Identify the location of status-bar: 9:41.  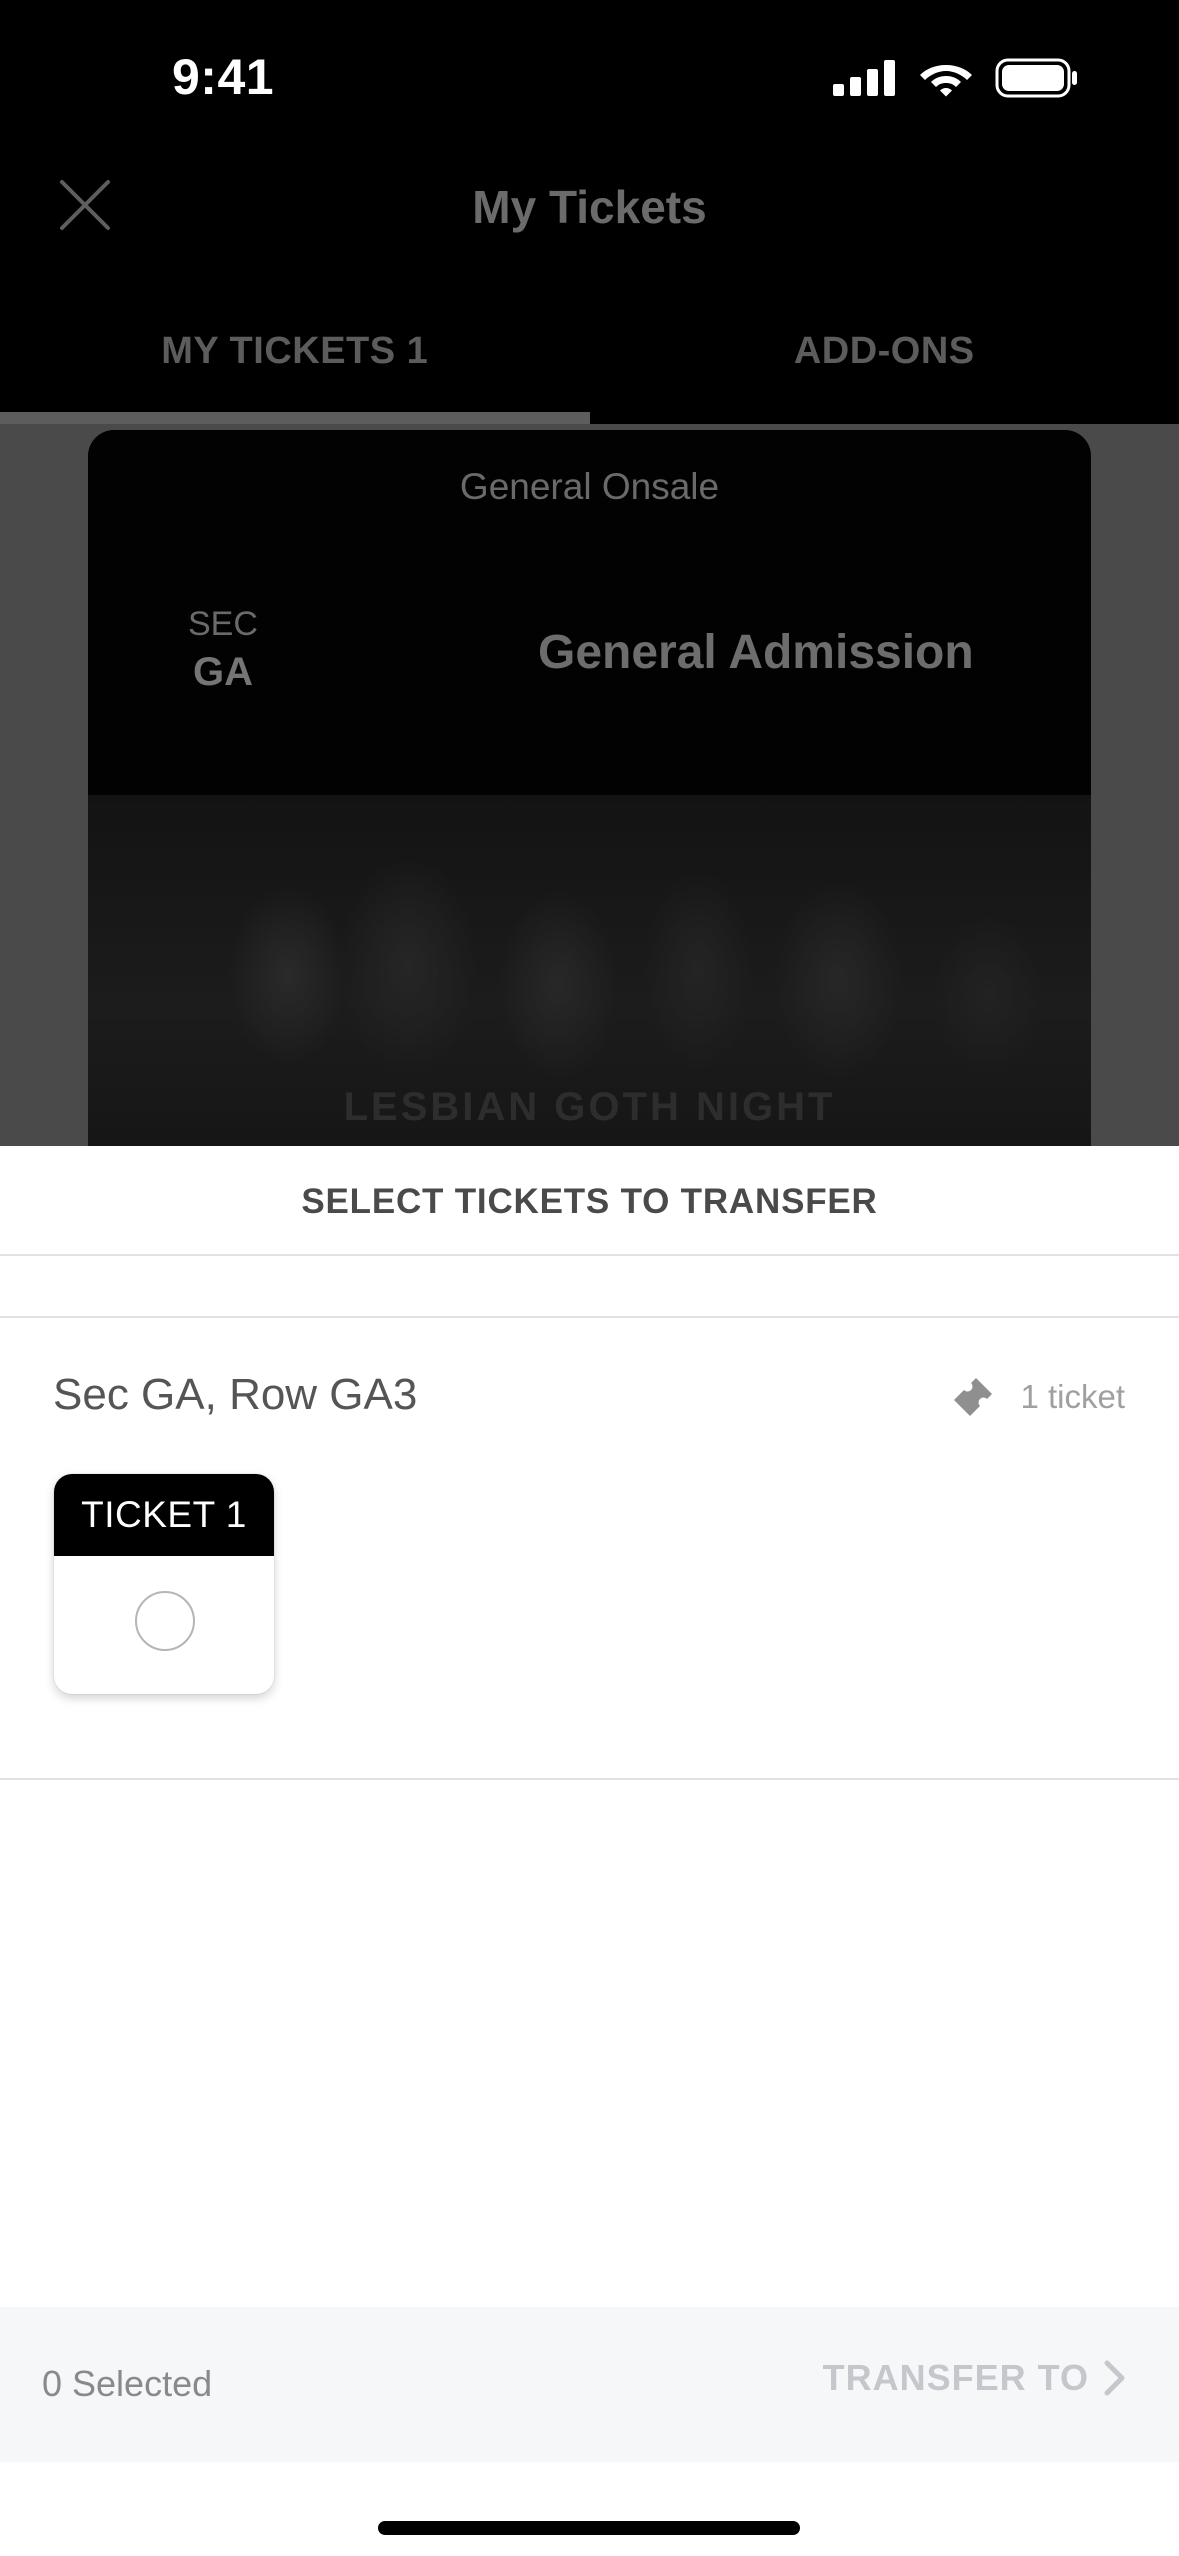
(589, 75).